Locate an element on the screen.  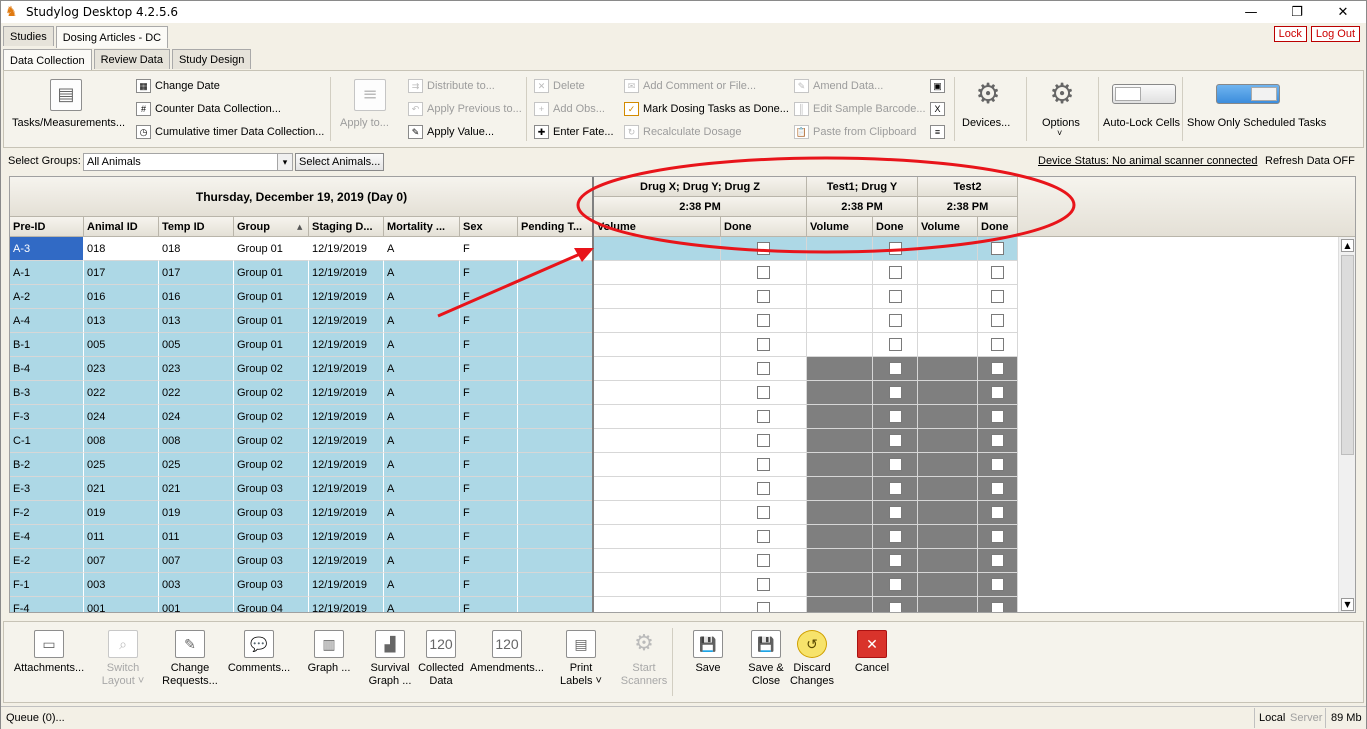
cell-pre: A-1 is located at coordinates (47, 273).